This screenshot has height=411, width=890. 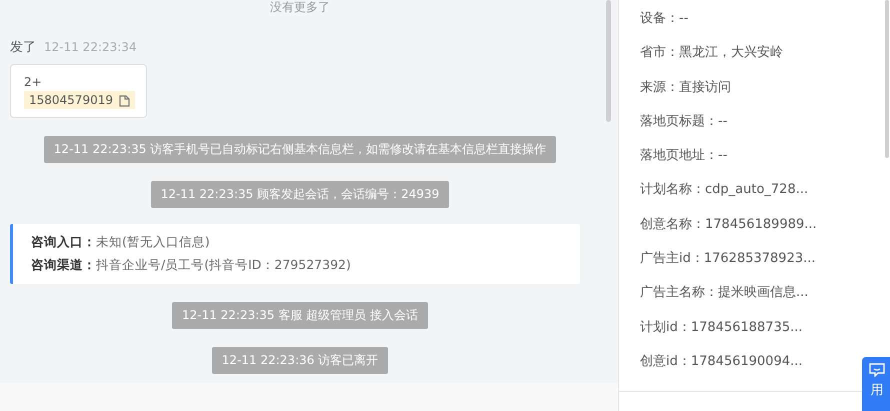 What do you see at coordinates (877, 370) in the screenshot?
I see `chat-icon` at bounding box center [877, 370].